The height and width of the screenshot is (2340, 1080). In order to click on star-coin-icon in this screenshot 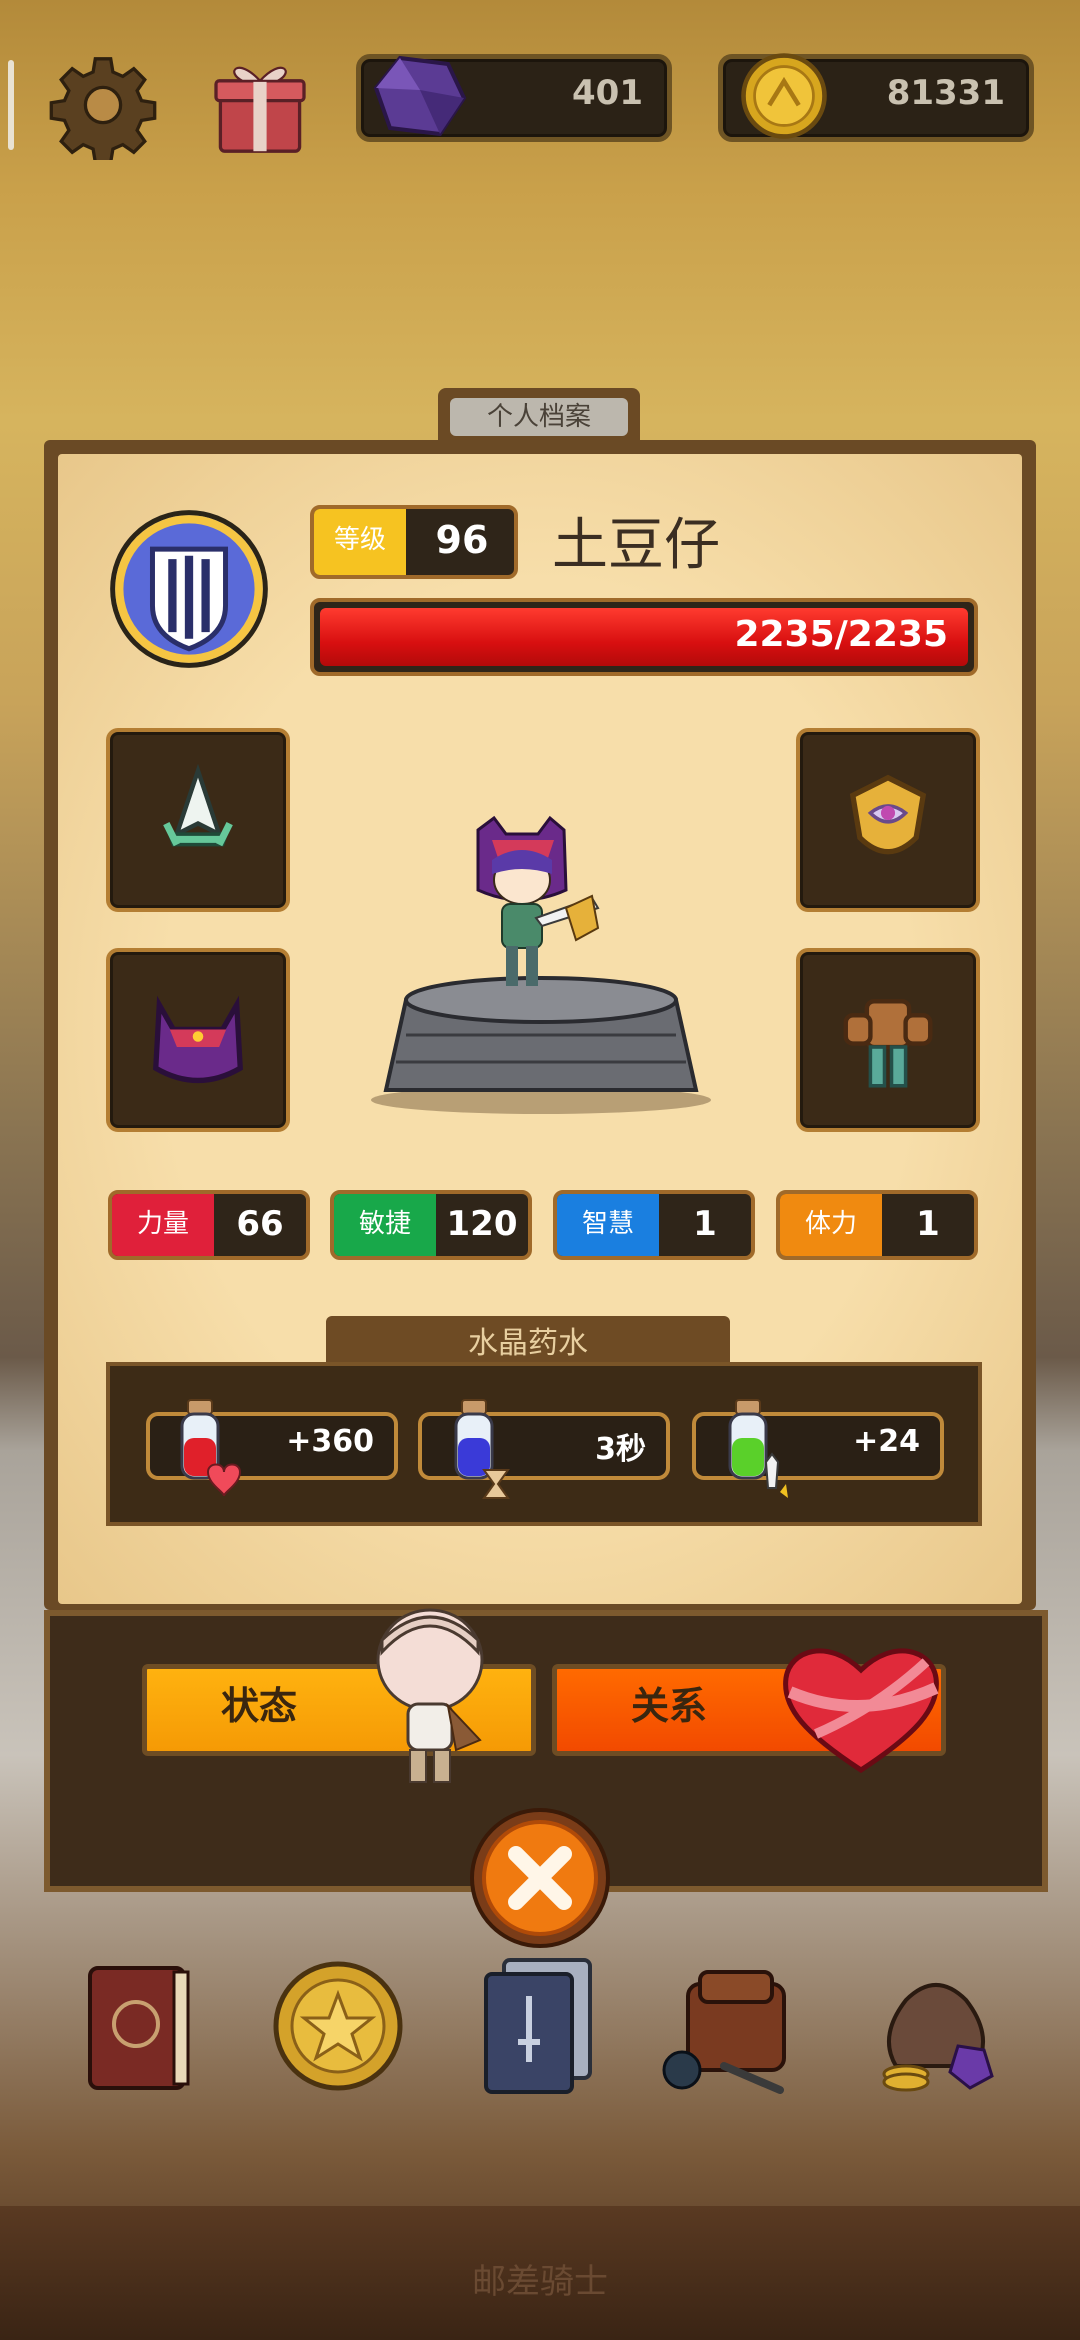, I will do `click(338, 2025)`.